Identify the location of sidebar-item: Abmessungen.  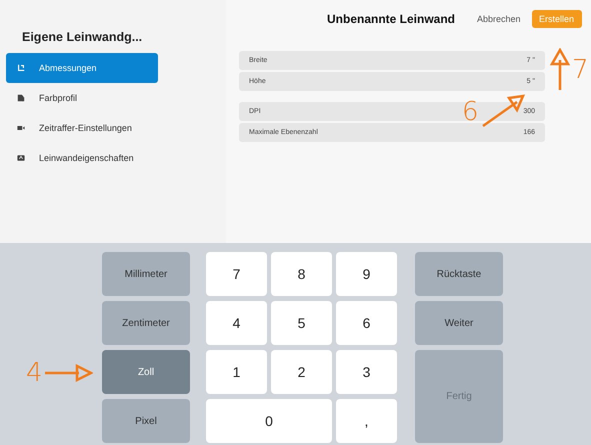
(82, 68).